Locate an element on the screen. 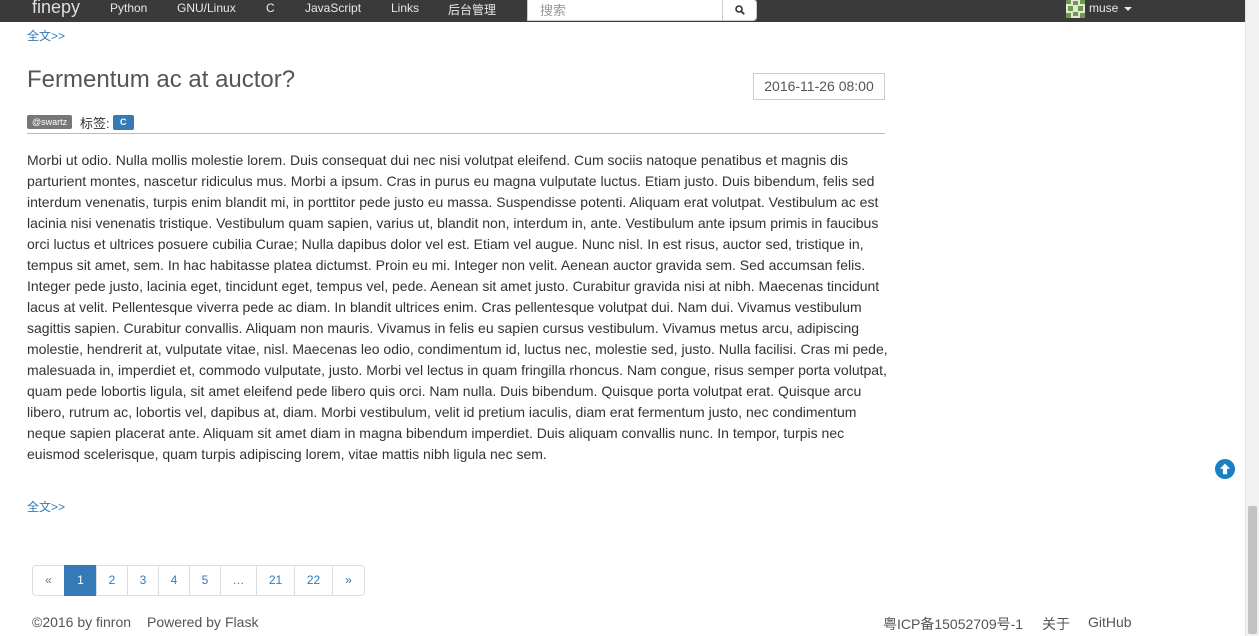 The height and width of the screenshot is (636, 1259). pagination-prev: « is located at coordinates (48, 580).